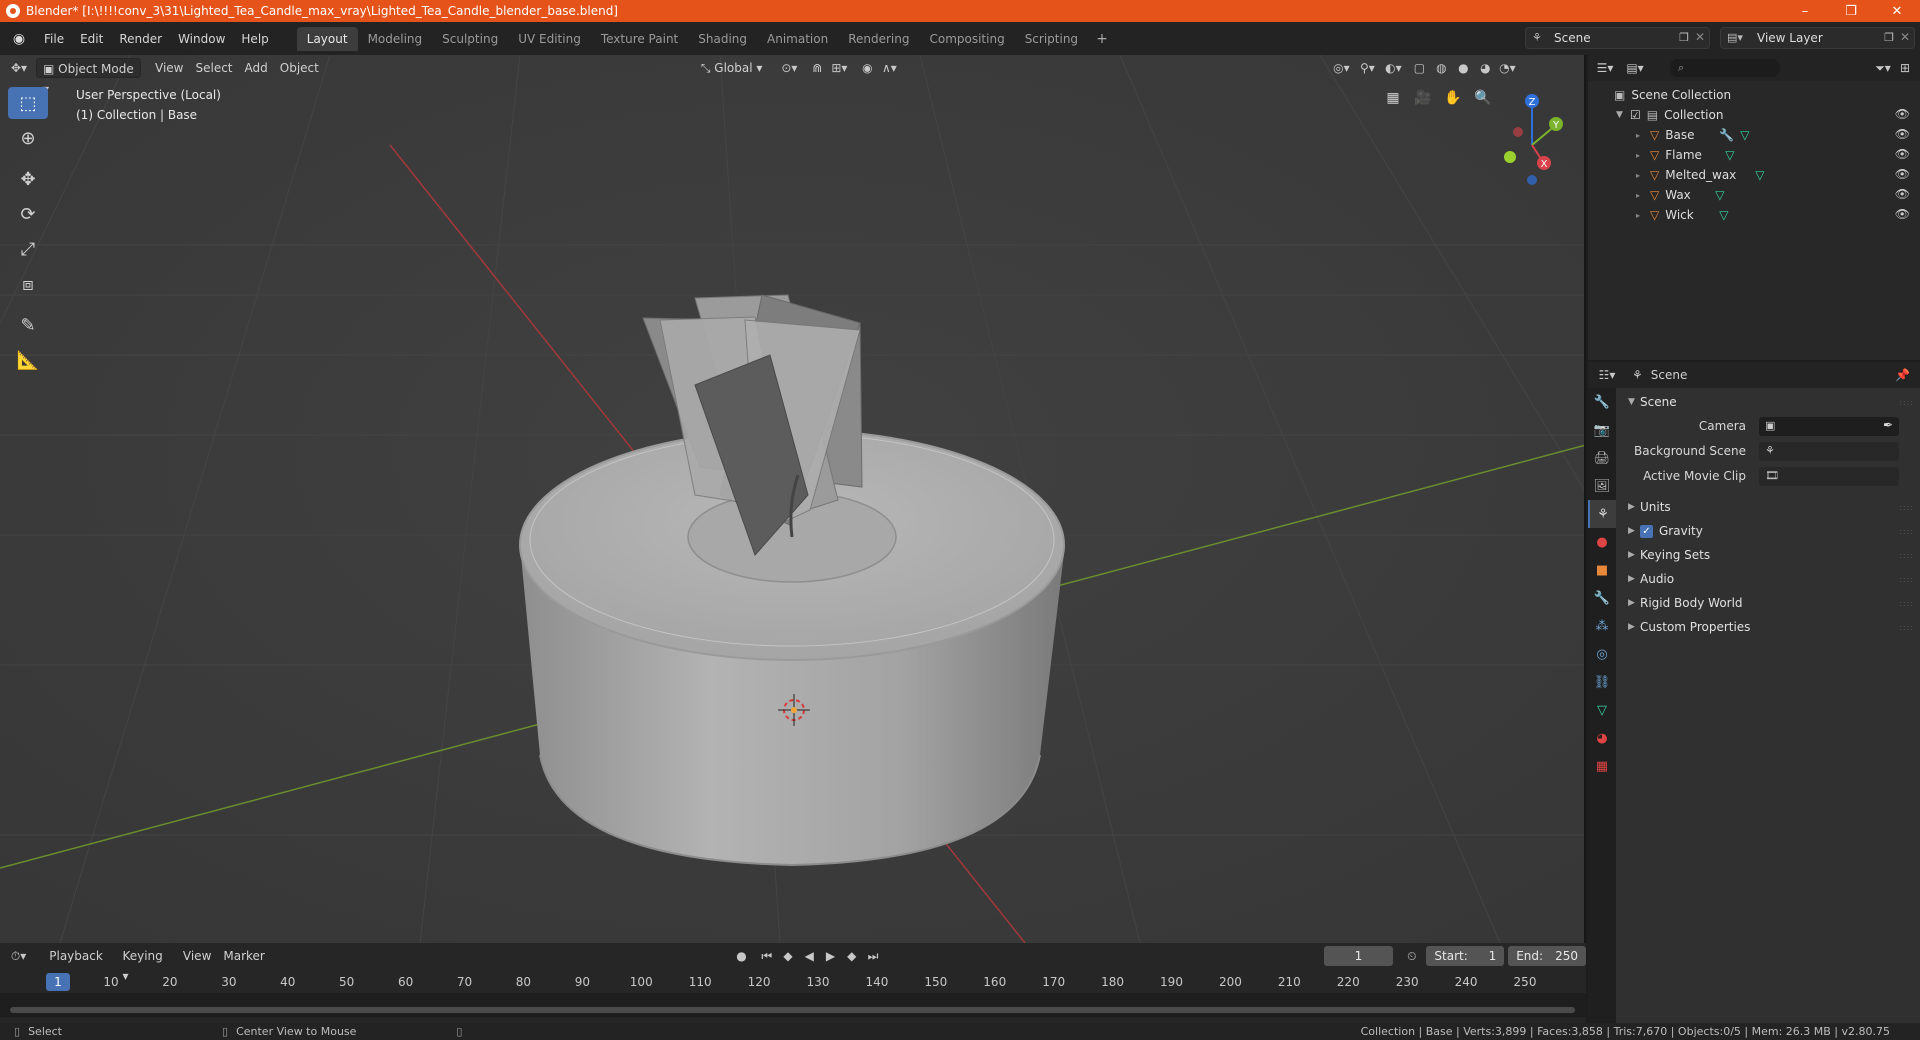  What do you see at coordinates (1602, 766) in the screenshot?
I see `texture-tab-icon: ▦` at bounding box center [1602, 766].